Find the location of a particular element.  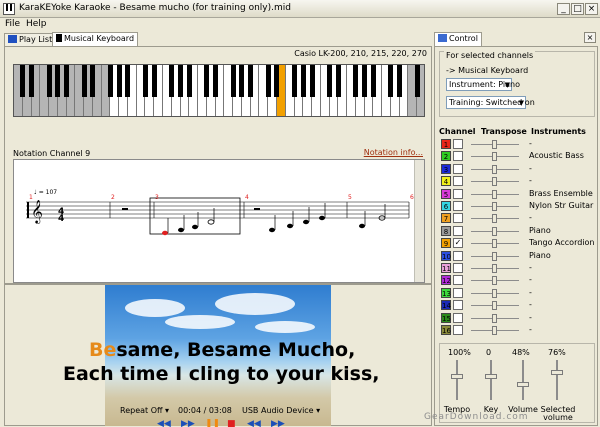

channel-number: 9 is located at coordinates (446, 243).